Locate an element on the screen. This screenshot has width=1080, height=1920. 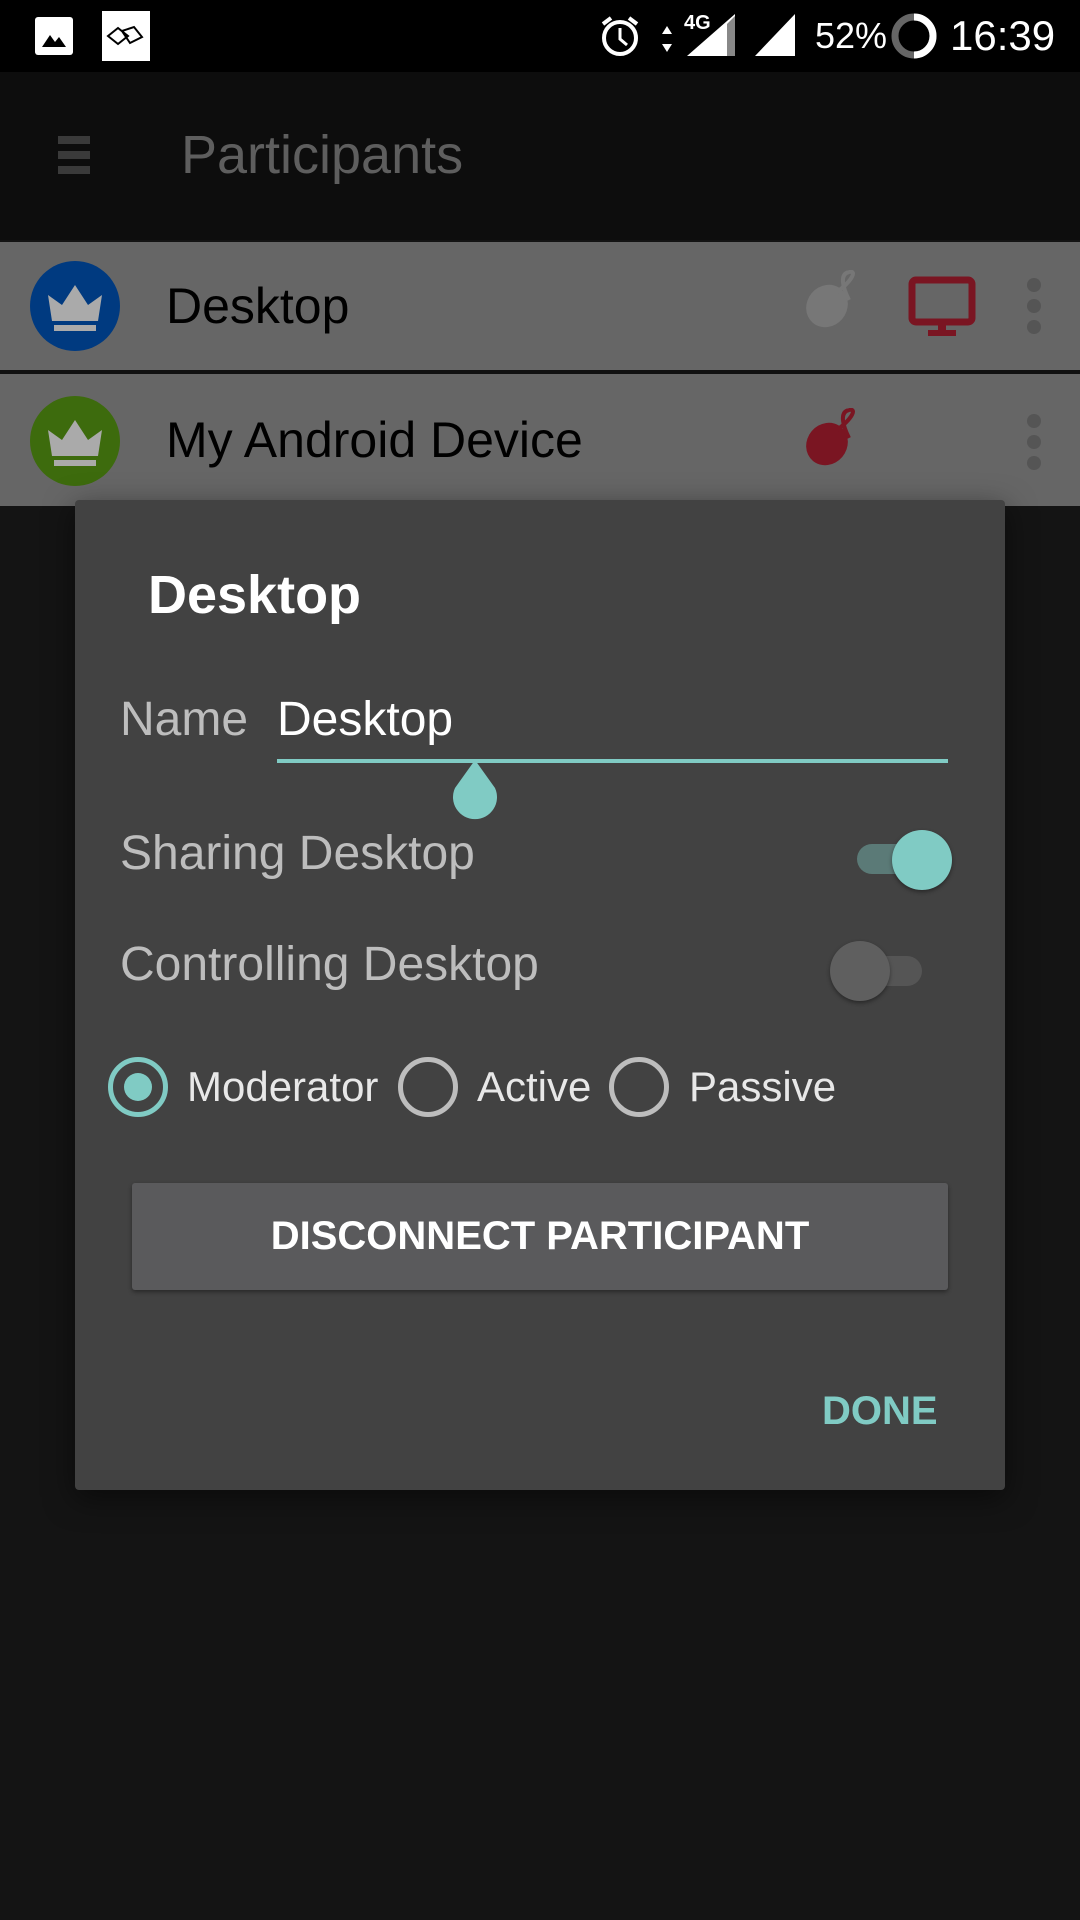
monitor-icon is located at coordinates (943, 306).